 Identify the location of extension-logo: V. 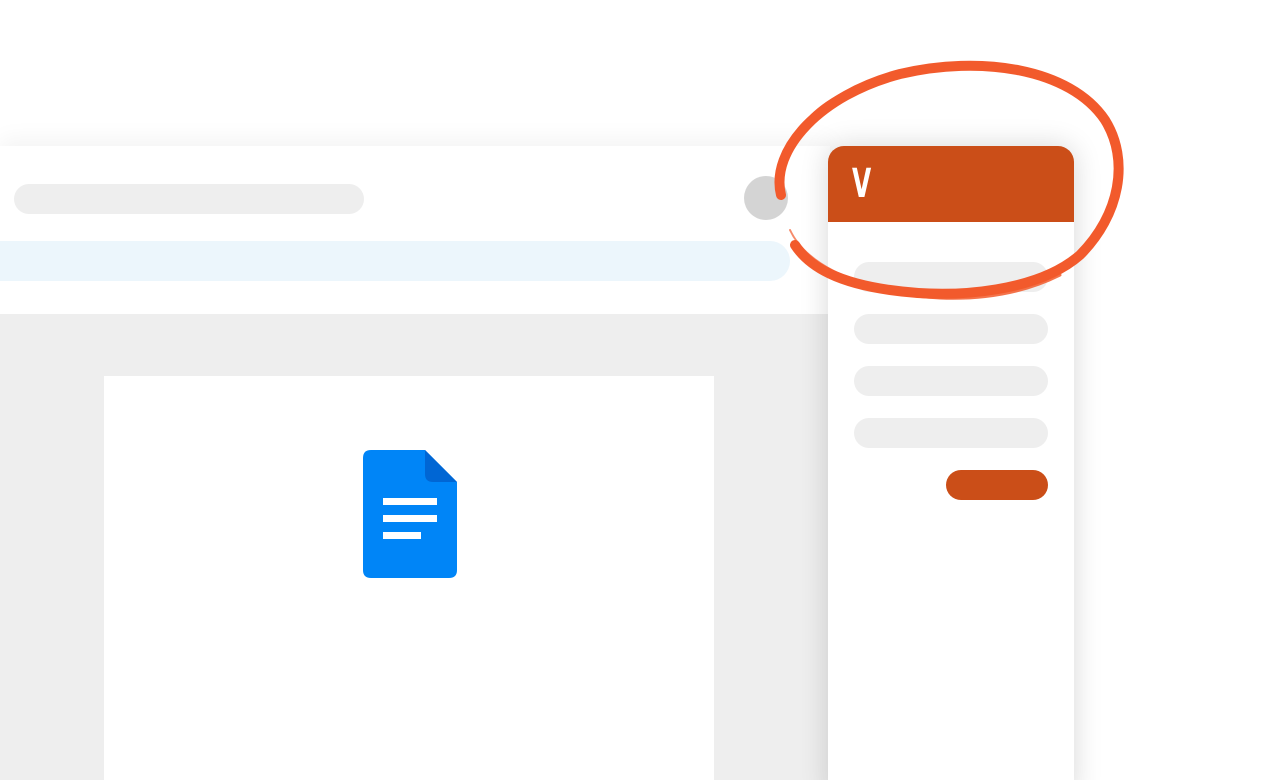
(862, 184).